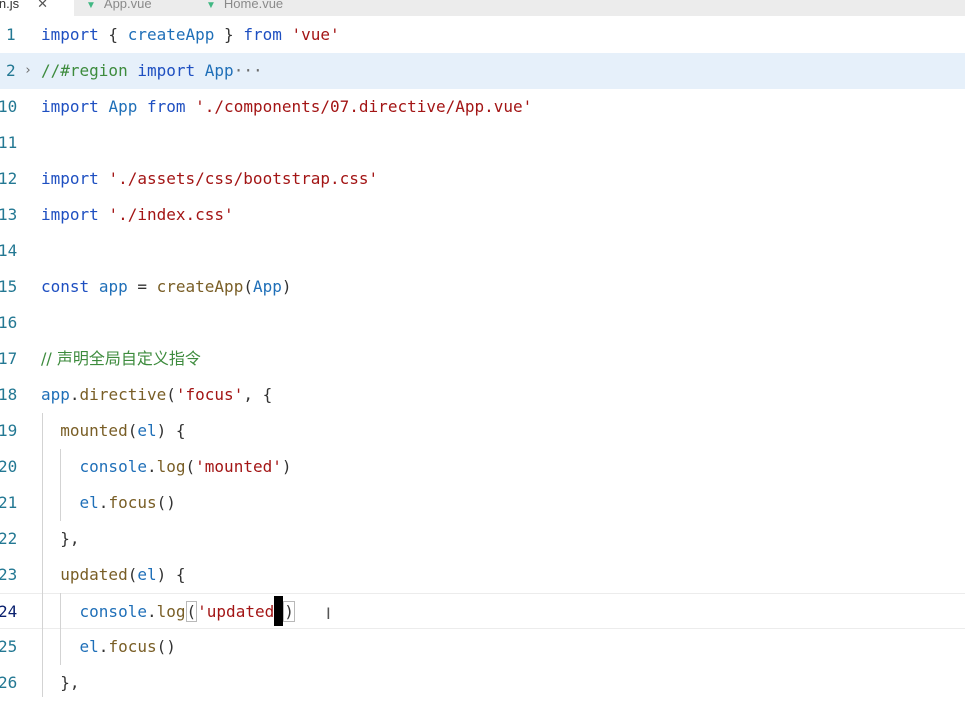  I want to click on line-code: import './index.css', so click(137, 214).